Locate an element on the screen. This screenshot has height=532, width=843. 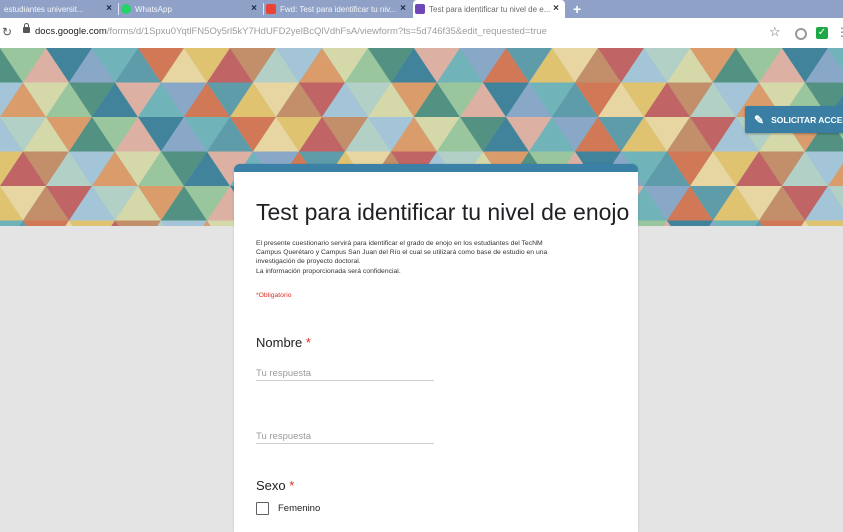
reload-icon: ↻ is located at coordinates (7, 32).